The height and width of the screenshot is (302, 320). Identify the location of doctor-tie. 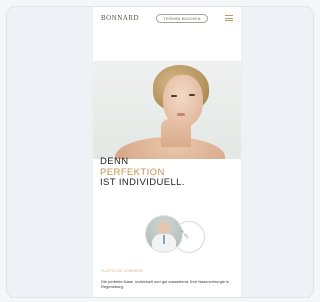
(164, 239).